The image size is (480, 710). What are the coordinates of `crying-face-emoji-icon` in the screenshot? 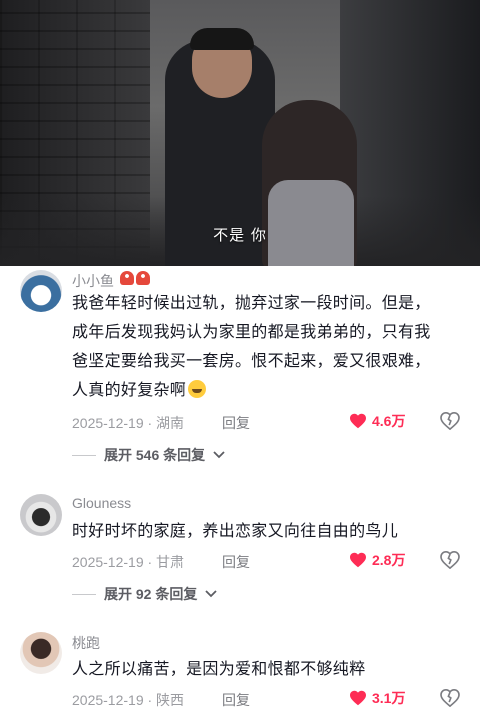 It's located at (197, 389).